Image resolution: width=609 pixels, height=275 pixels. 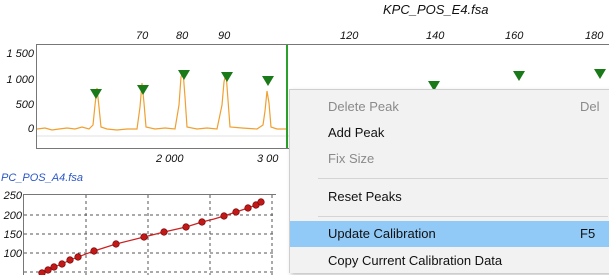 What do you see at coordinates (415, 260) in the screenshot?
I see `menu-item-label: Copy Current Calibration Data` at bounding box center [415, 260].